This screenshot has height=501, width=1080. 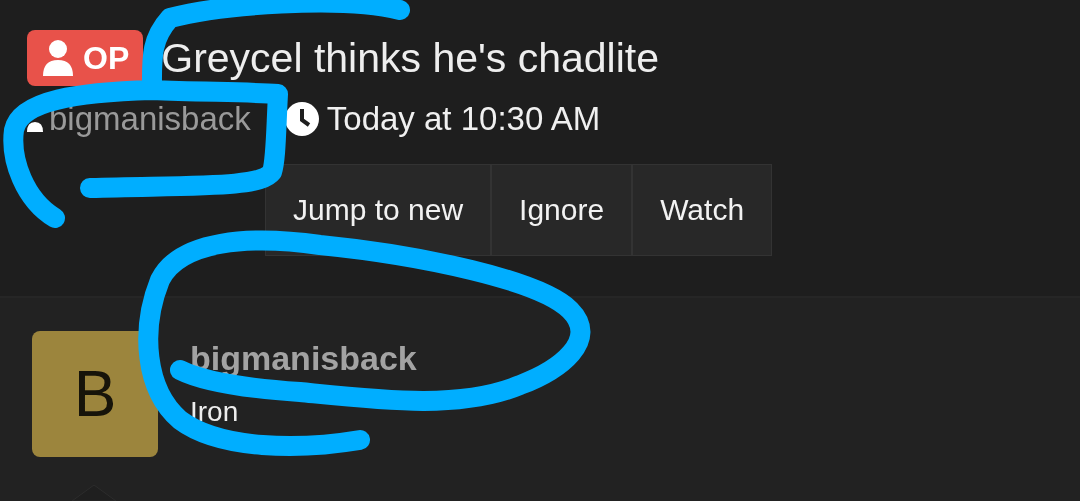 What do you see at coordinates (215, 412) in the screenshot?
I see `user-rank: Iron` at bounding box center [215, 412].